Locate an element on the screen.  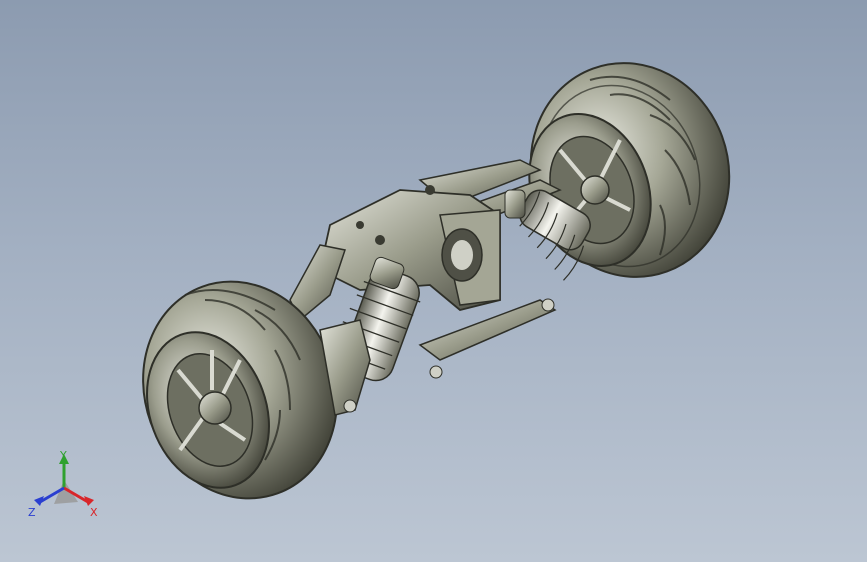
y-axis-label: Y is located at coordinates (63, 456).